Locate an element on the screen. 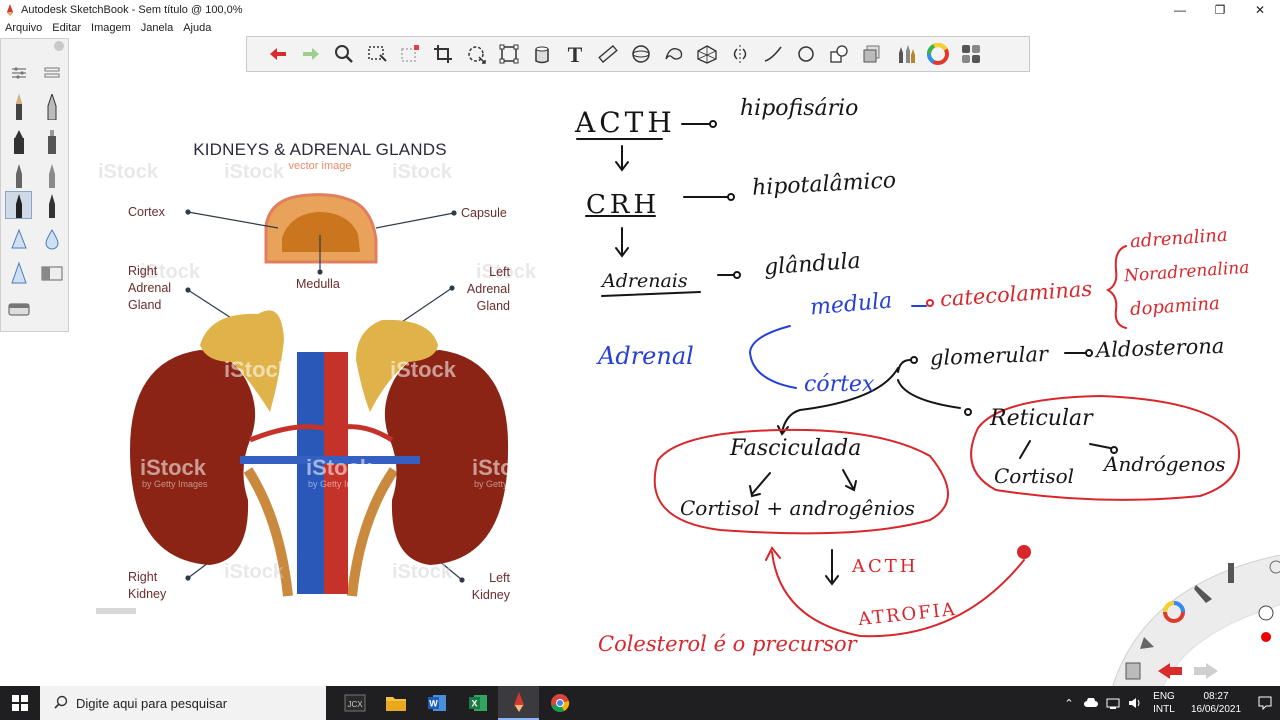 The width and height of the screenshot is (1280, 720). svg-text: JCX is located at coordinates (355, 704).